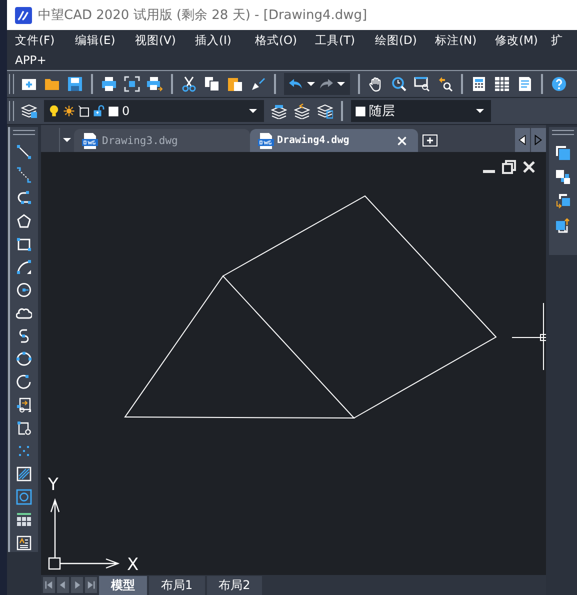 This screenshot has height=595, width=577. I want to click on layer-up-icon, so click(279, 111).